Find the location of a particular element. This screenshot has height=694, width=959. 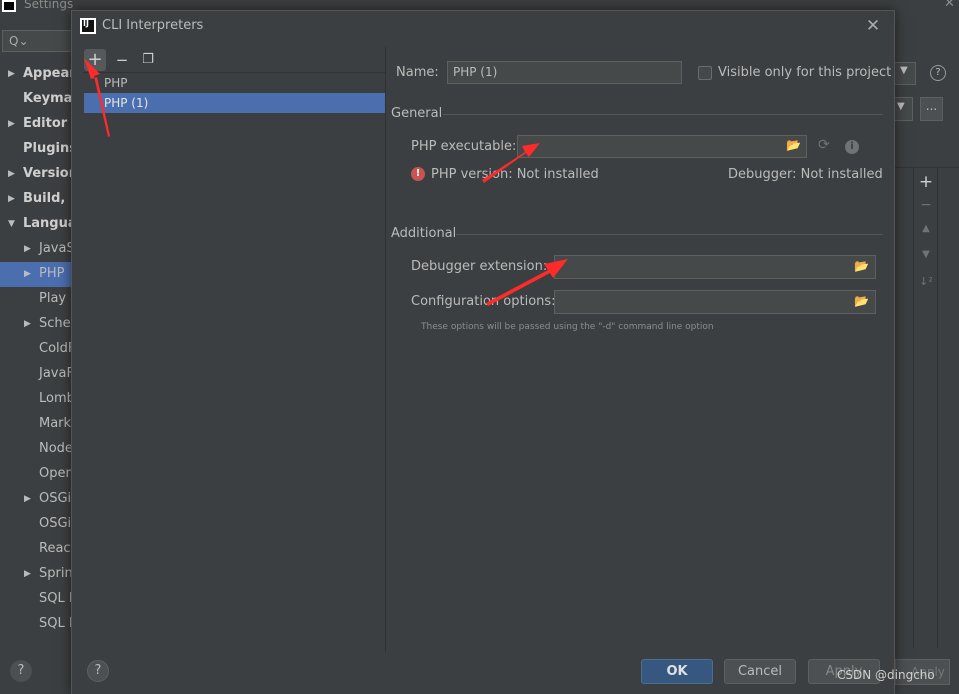

settings-tree-item: Lomb is located at coordinates (36, 399).